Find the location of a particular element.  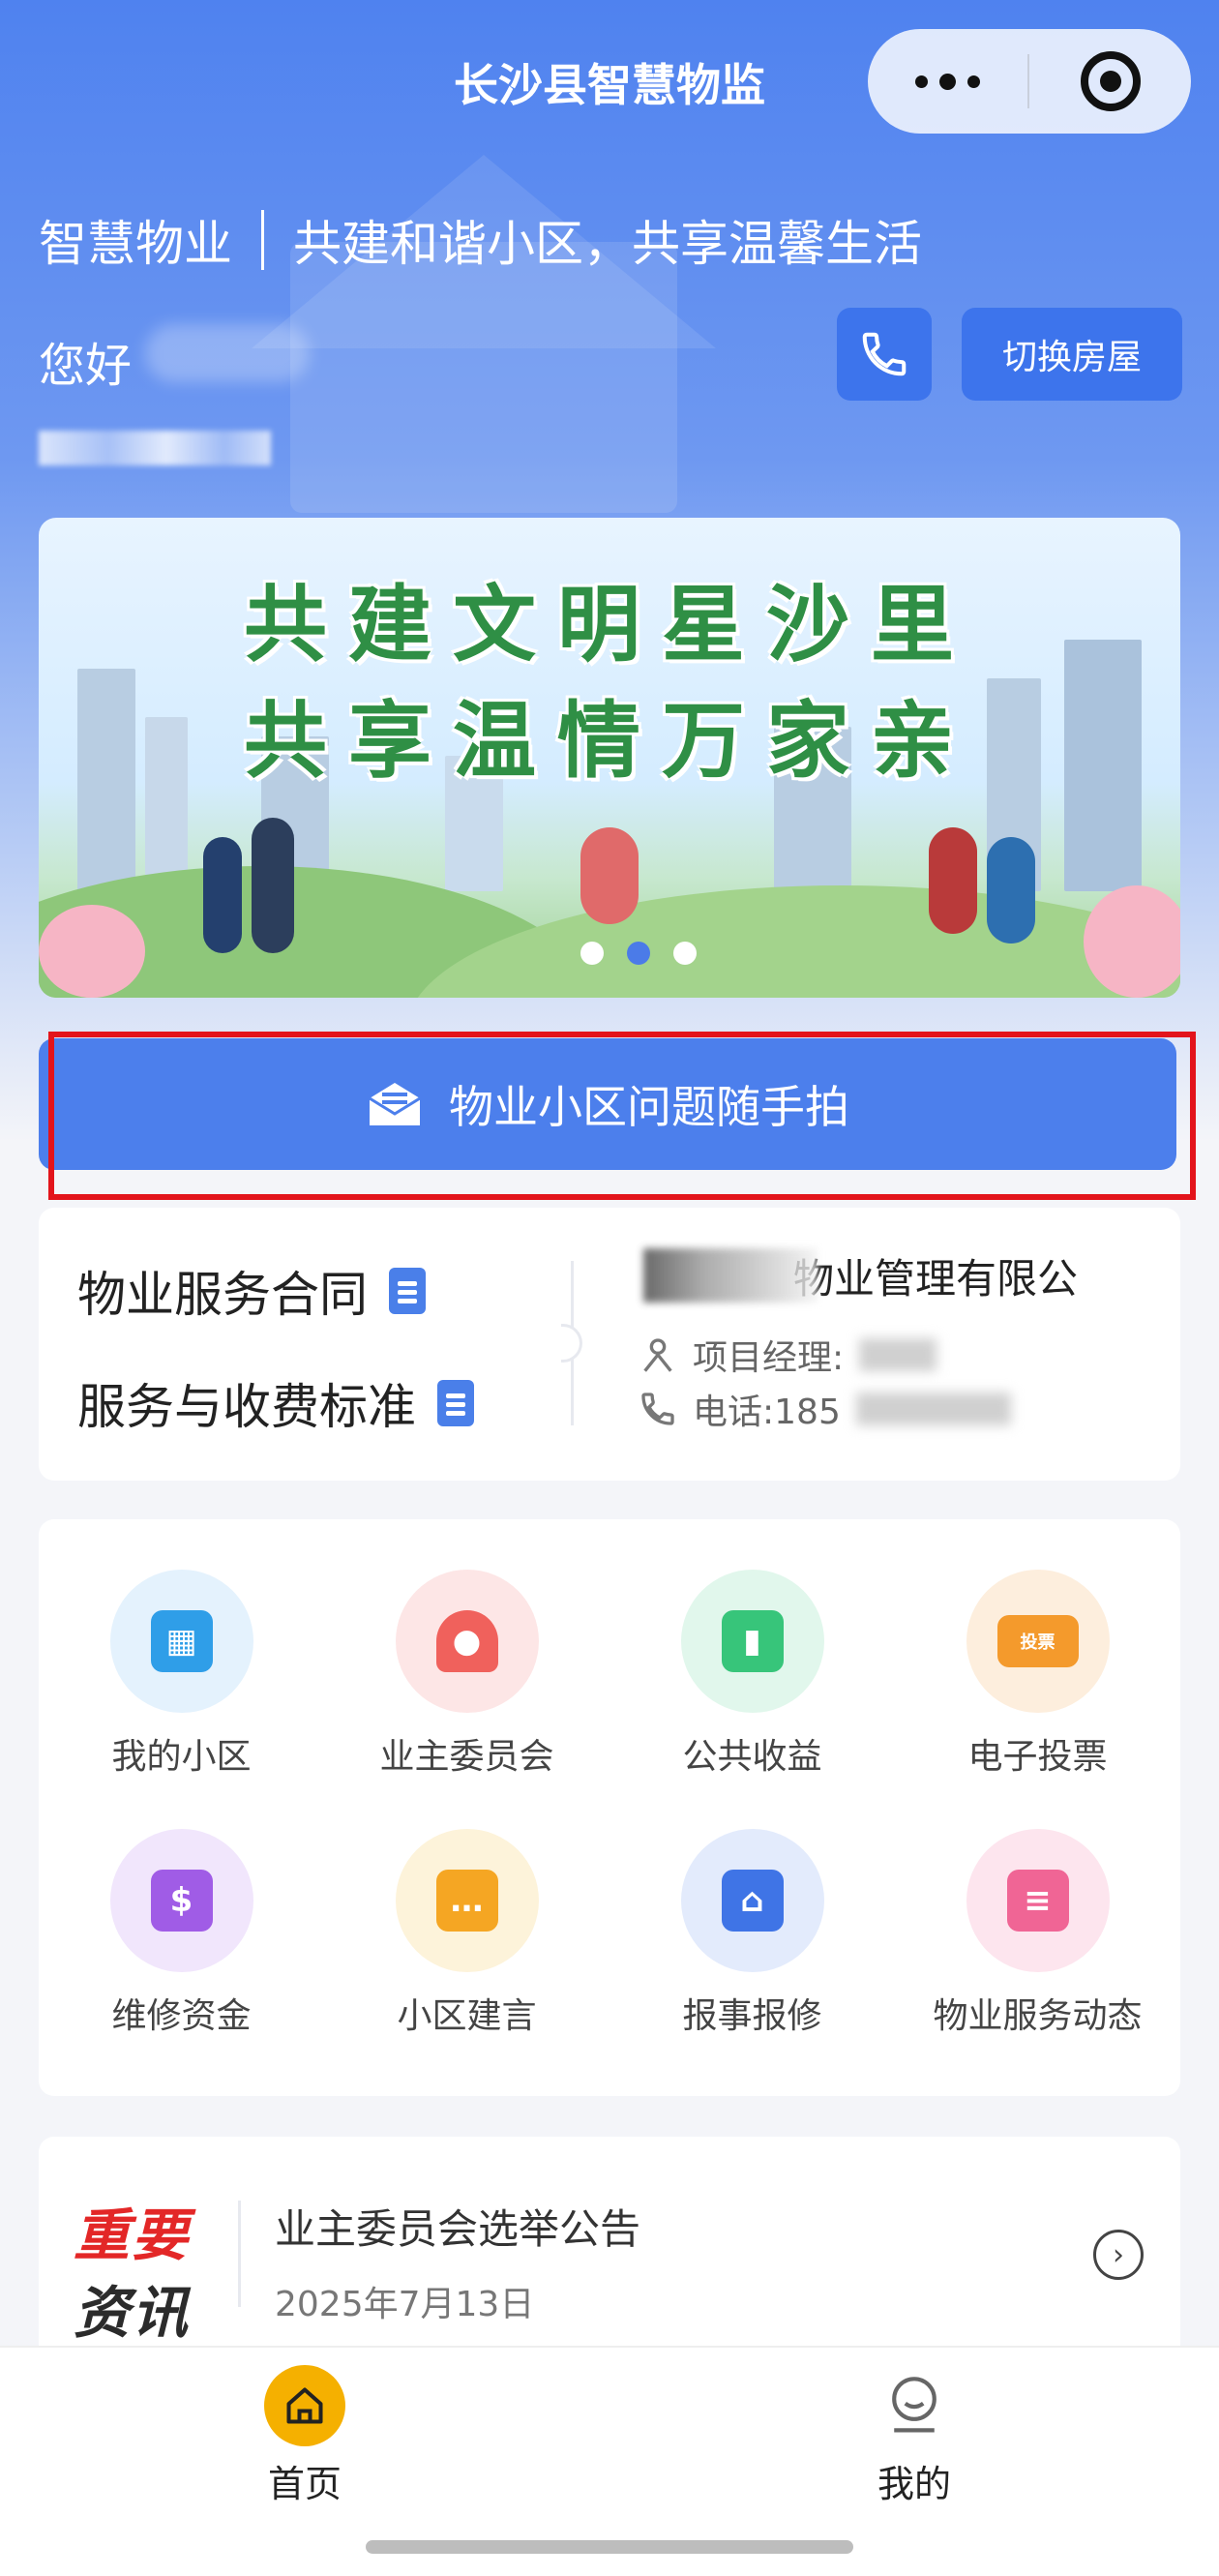

close-miniprogram-button is located at coordinates (1110, 81).